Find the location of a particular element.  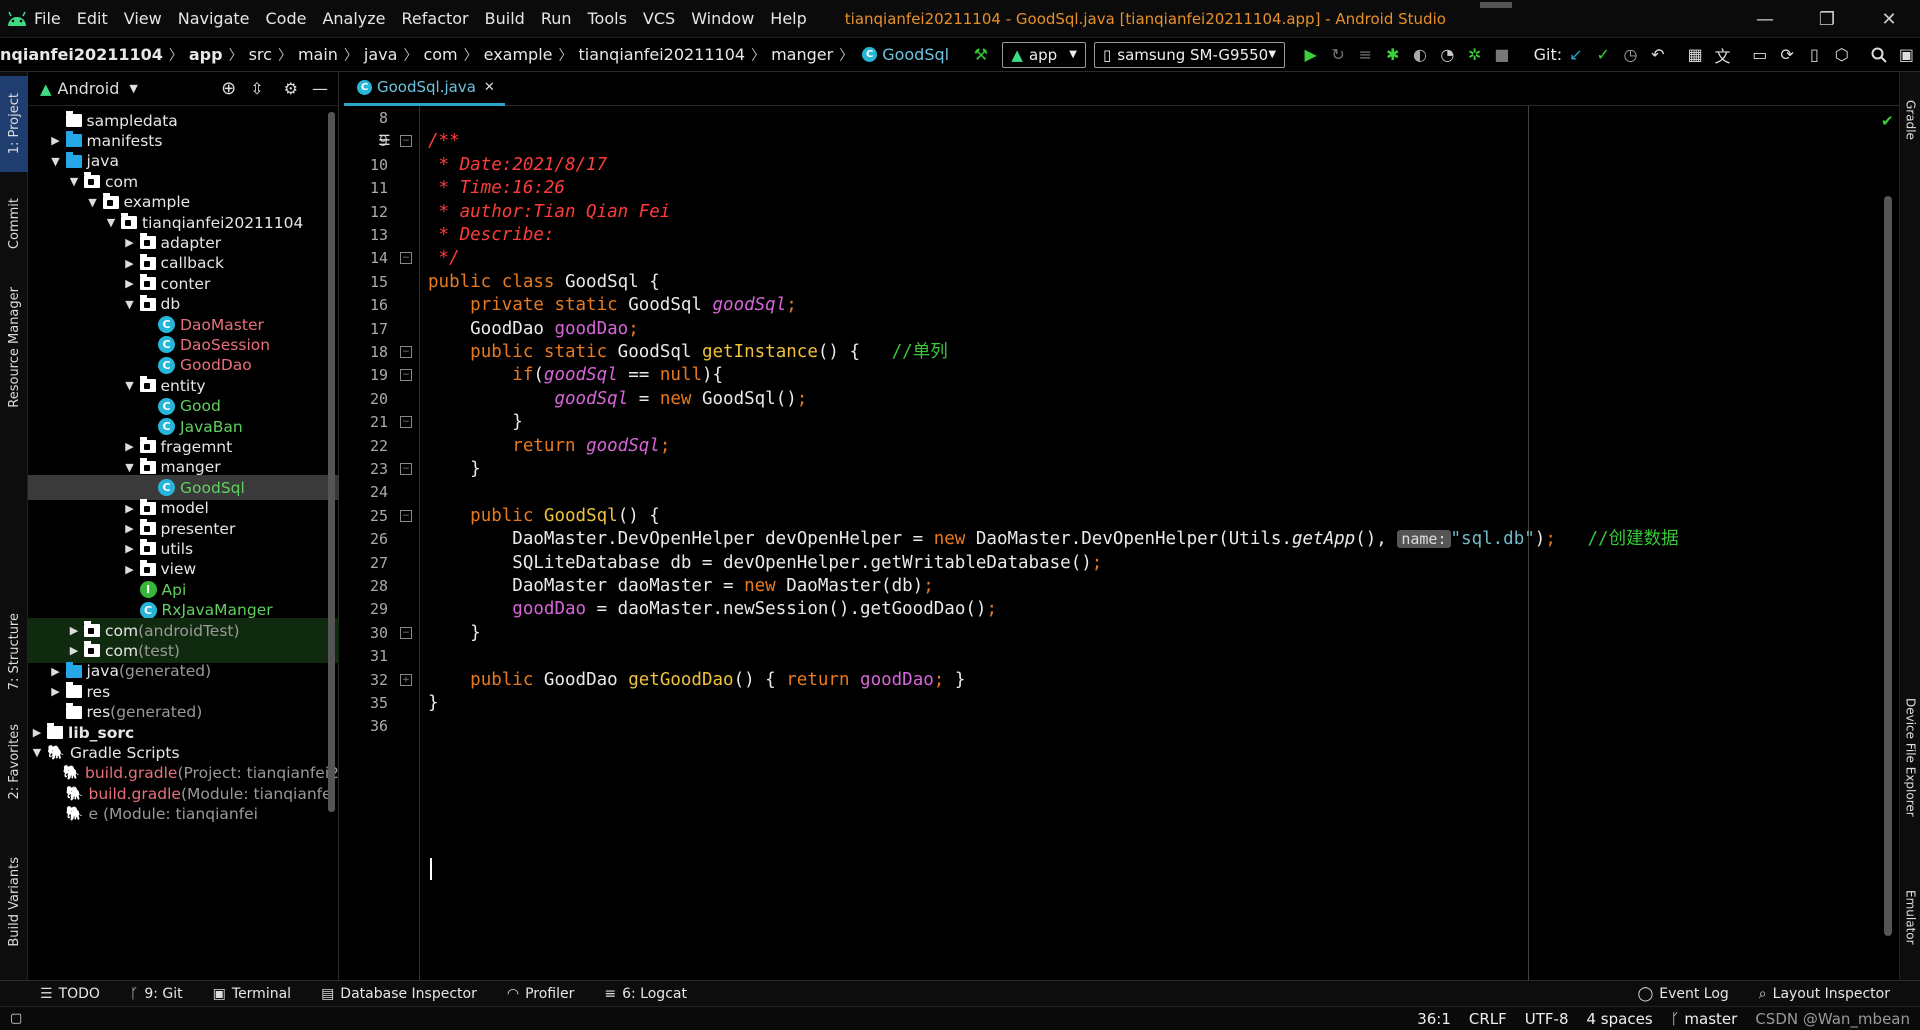

tab-emulator: Emulator is located at coordinates (1910, 917).